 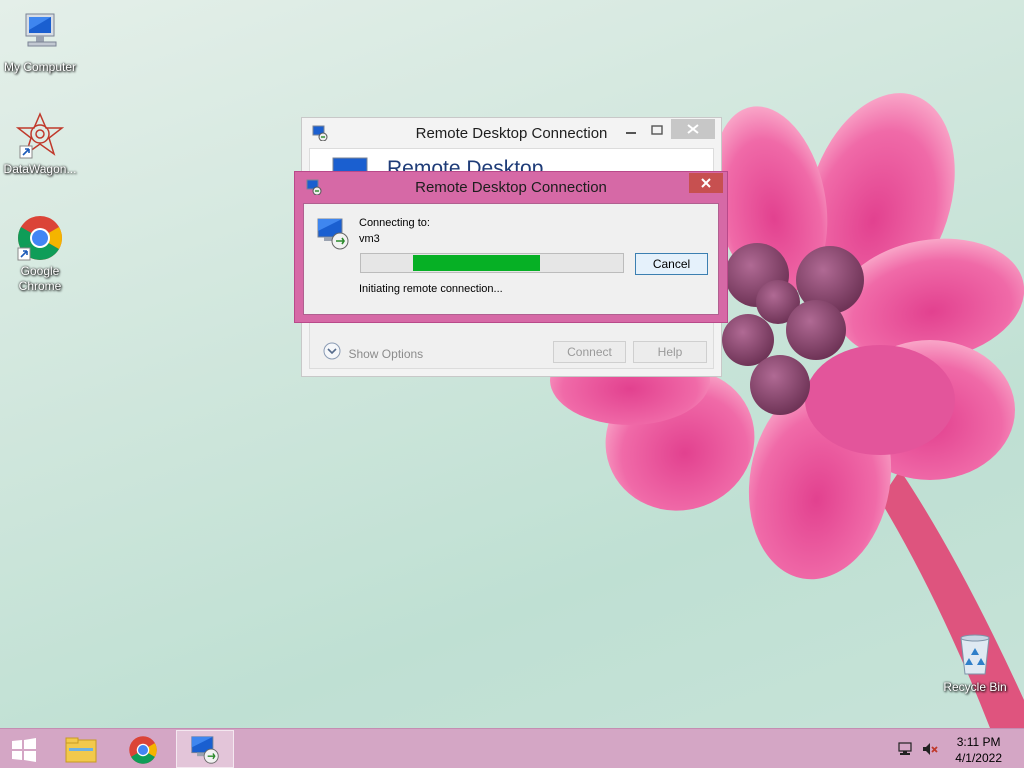 I want to click on connecting-to-label: Connecting to:, so click(x=394, y=223).